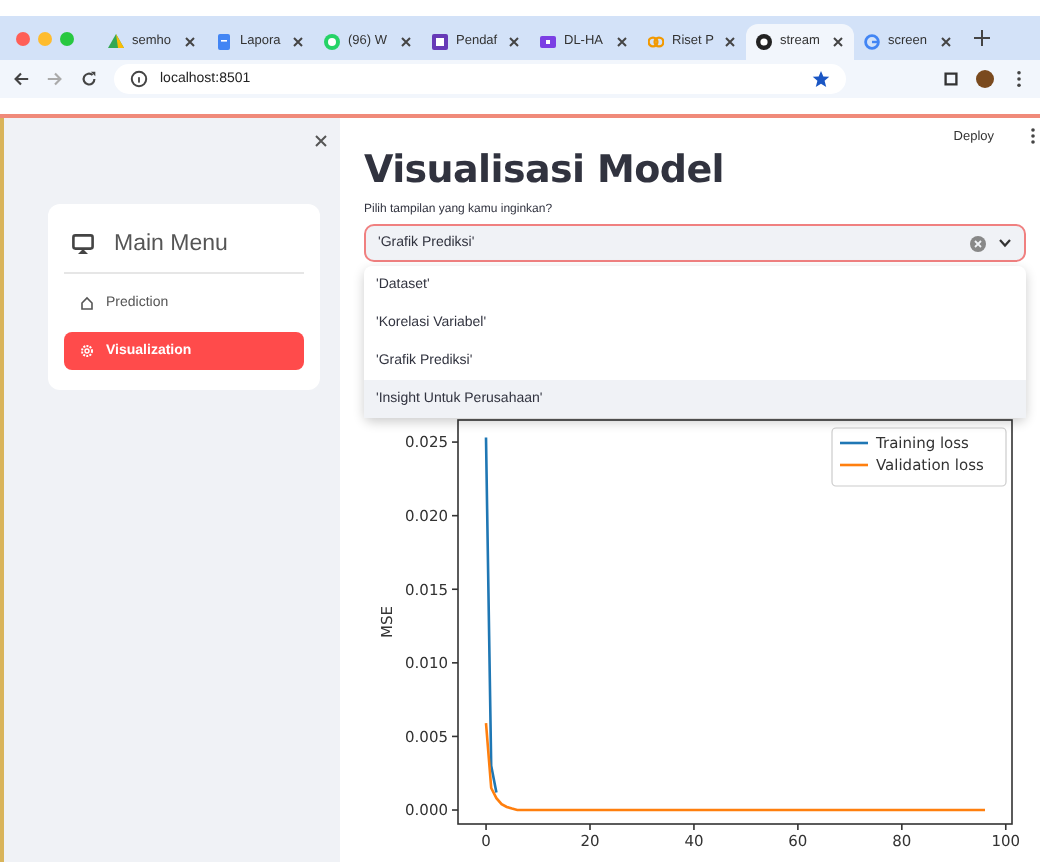 The image size is (1040, 862). I want to click on avatar-icon, so click(985, 79).